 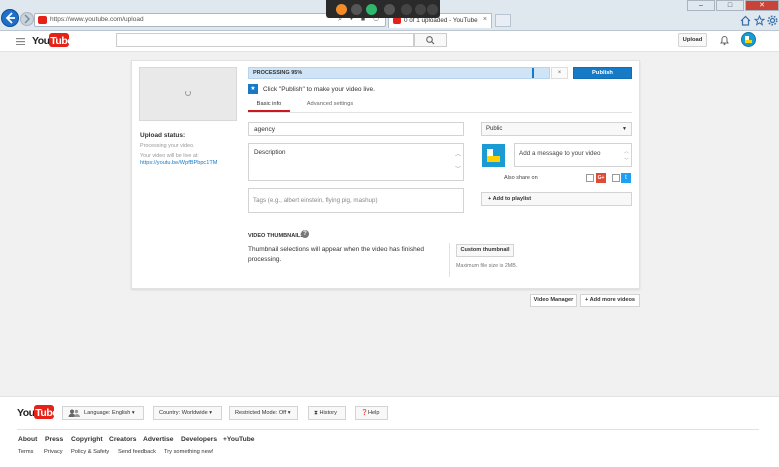 What do you see at coordinates (602, 73) in the screenshot?
I see `publish-button: Publish` at bounding box center [602, 73].